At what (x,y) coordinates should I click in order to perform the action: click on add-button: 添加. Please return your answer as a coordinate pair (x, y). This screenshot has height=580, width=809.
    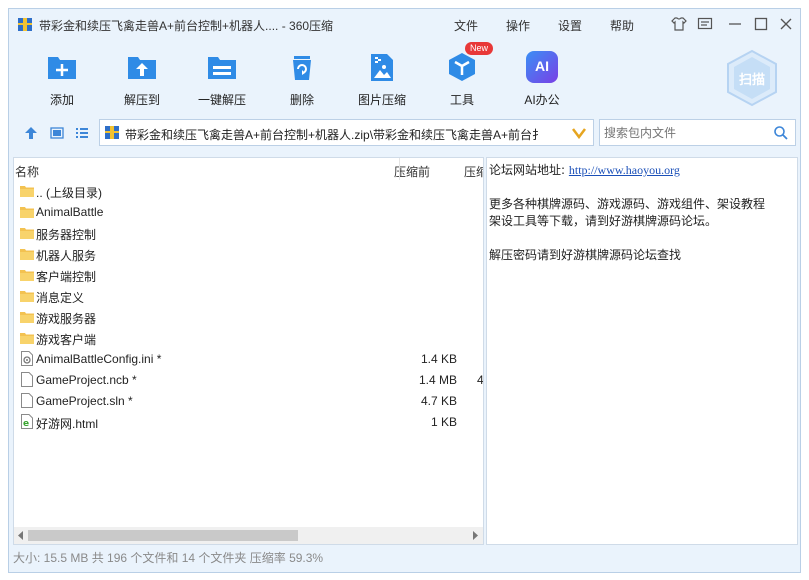
    Looking at the image, I should click on (62, 78).